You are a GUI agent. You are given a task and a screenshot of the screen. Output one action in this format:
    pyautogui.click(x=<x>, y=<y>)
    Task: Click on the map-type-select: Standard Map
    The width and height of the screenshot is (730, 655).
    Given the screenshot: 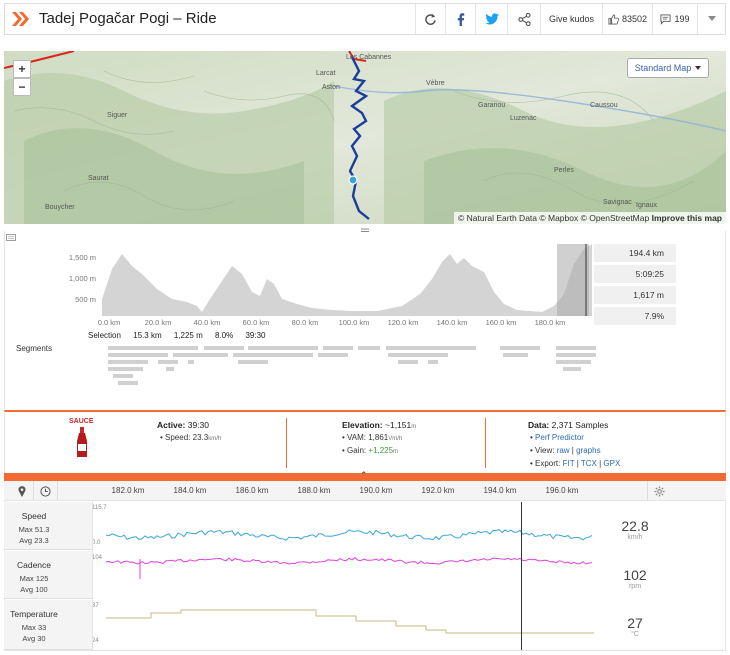 What is the action you would take?
    pyautogui.click(x=668, y=68)
    